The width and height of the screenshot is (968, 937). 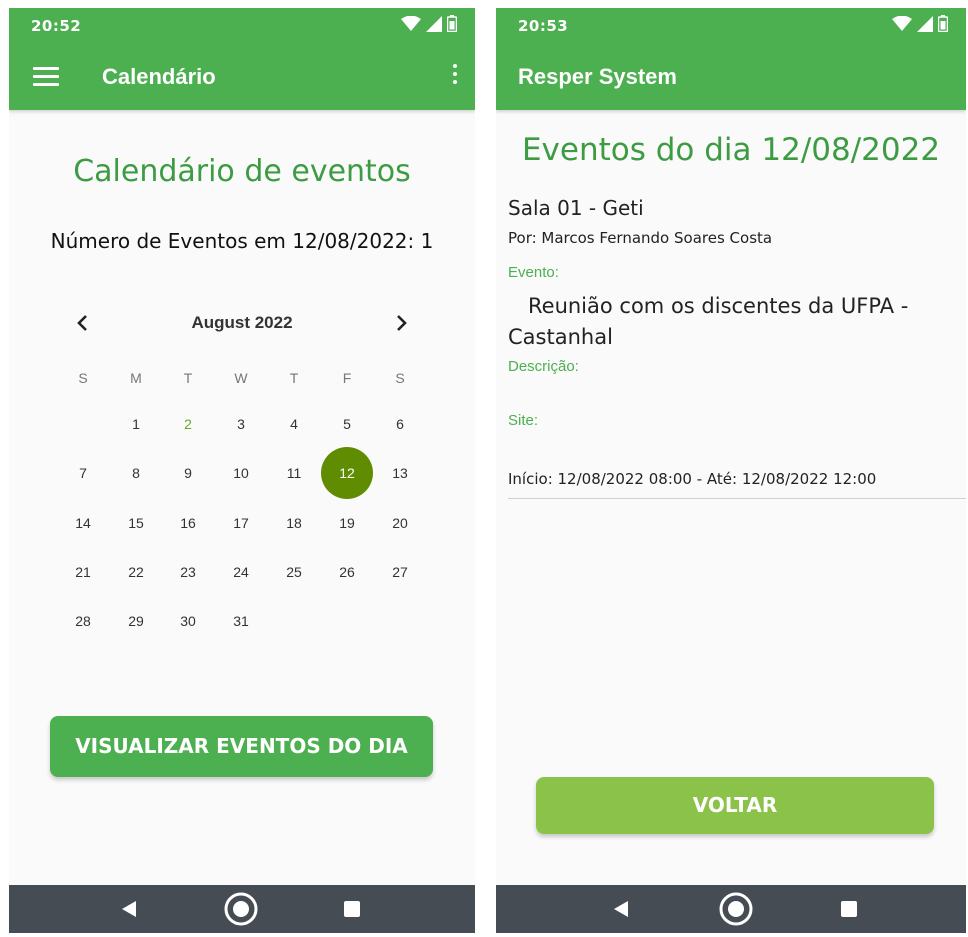 I want to click on chevron-right-icon, so click(x=401, y=323).